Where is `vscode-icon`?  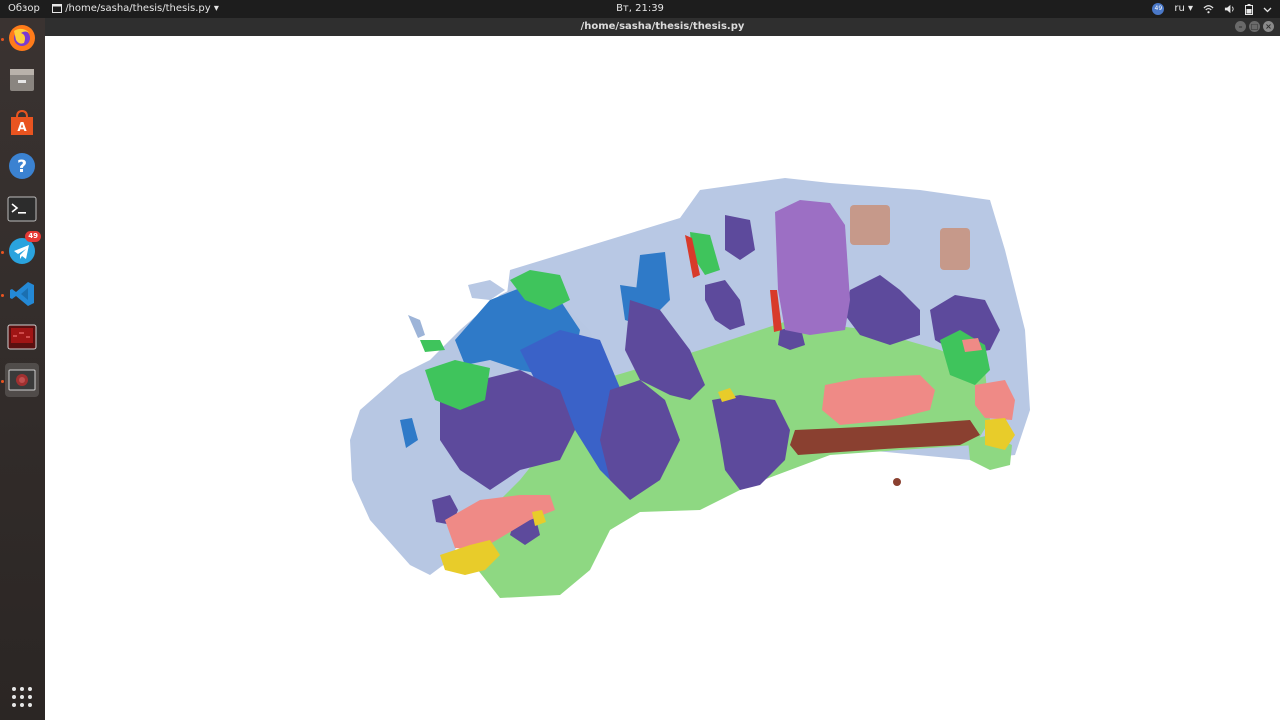
vscode-icon is located at coordinates (22, 294).